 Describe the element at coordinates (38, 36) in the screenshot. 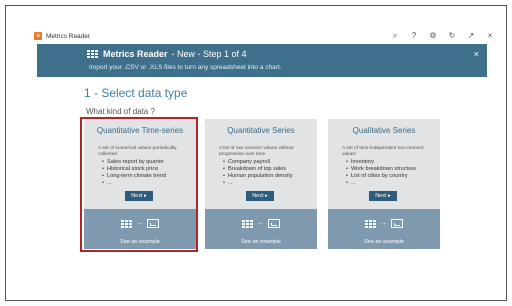

I see `app-logo-icon: a` at that location.